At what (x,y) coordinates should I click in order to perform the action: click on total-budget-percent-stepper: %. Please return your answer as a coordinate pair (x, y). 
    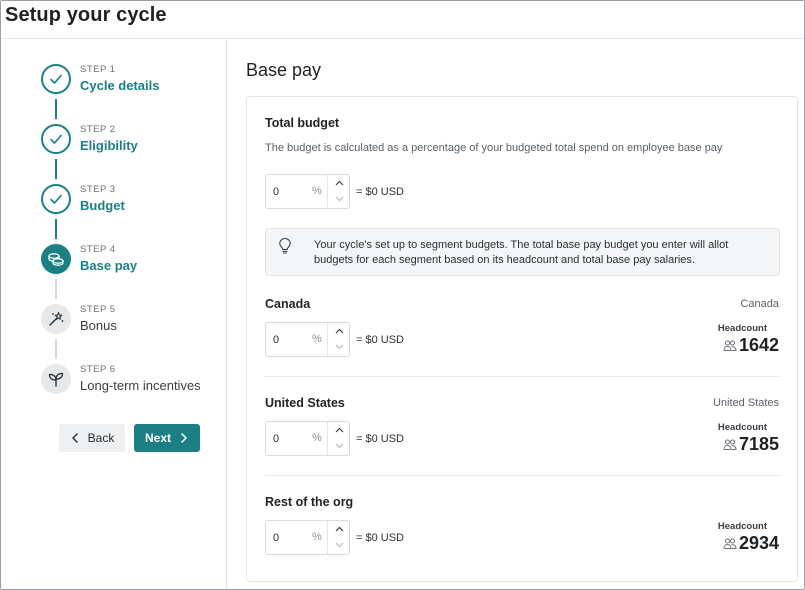
    Looking at the image, I should click on (307, 191).